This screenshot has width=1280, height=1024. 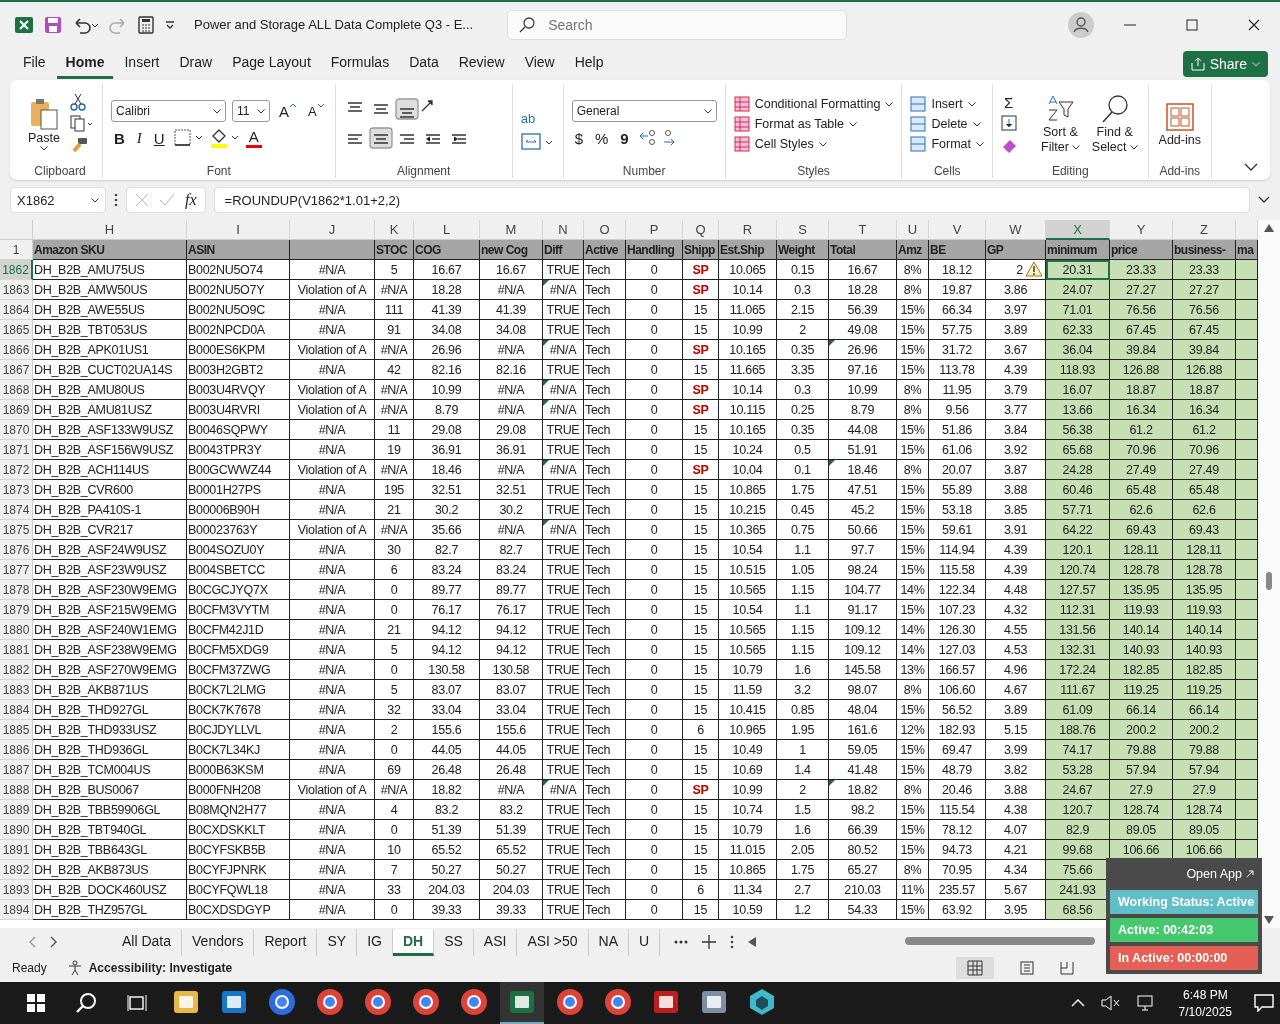 I want to click on shrink-font-button: A, so click(x=316, y=111).